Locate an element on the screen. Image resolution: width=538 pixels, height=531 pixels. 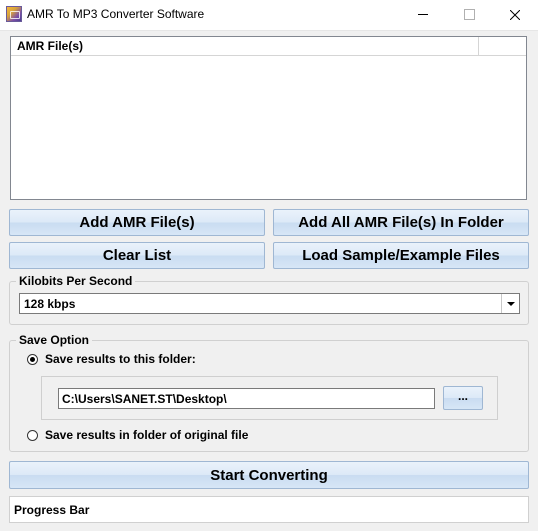
file-list-header: AMR File(s) is located at coordinates (268, 46).